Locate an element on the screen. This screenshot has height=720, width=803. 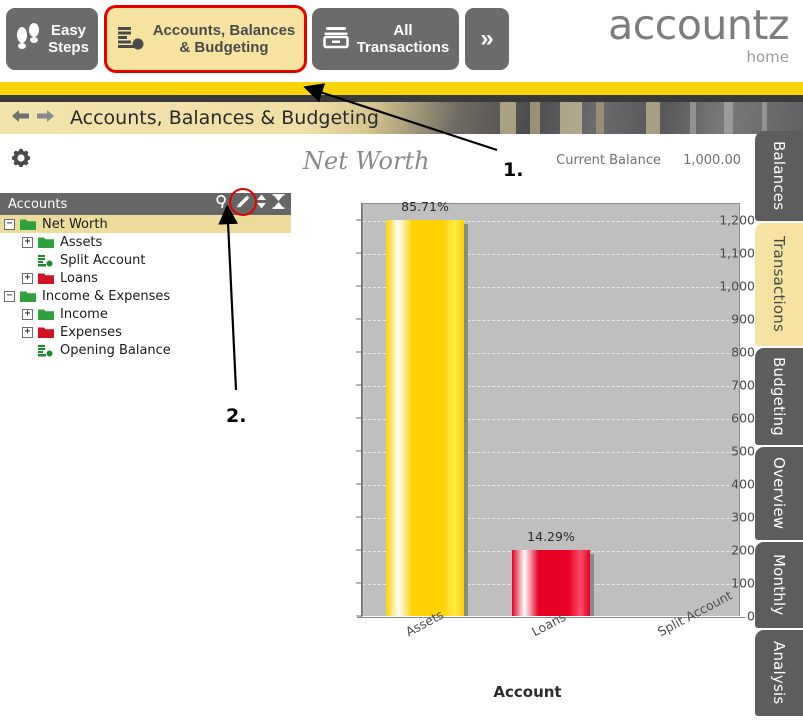
chart-x-axis-title: Account is located at coordinates (527, 692).